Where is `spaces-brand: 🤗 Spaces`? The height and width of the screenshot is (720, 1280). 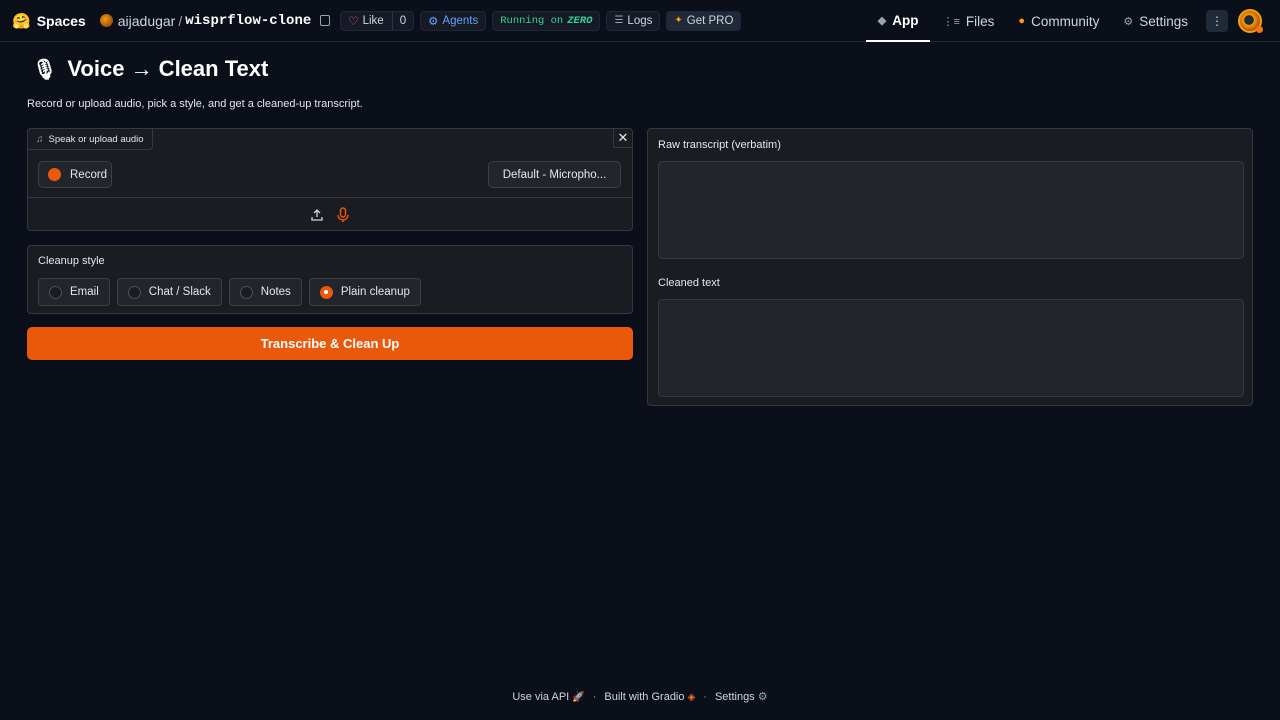 spaces-brand: 🤗 Spaces is located at coordinates (49, 21).